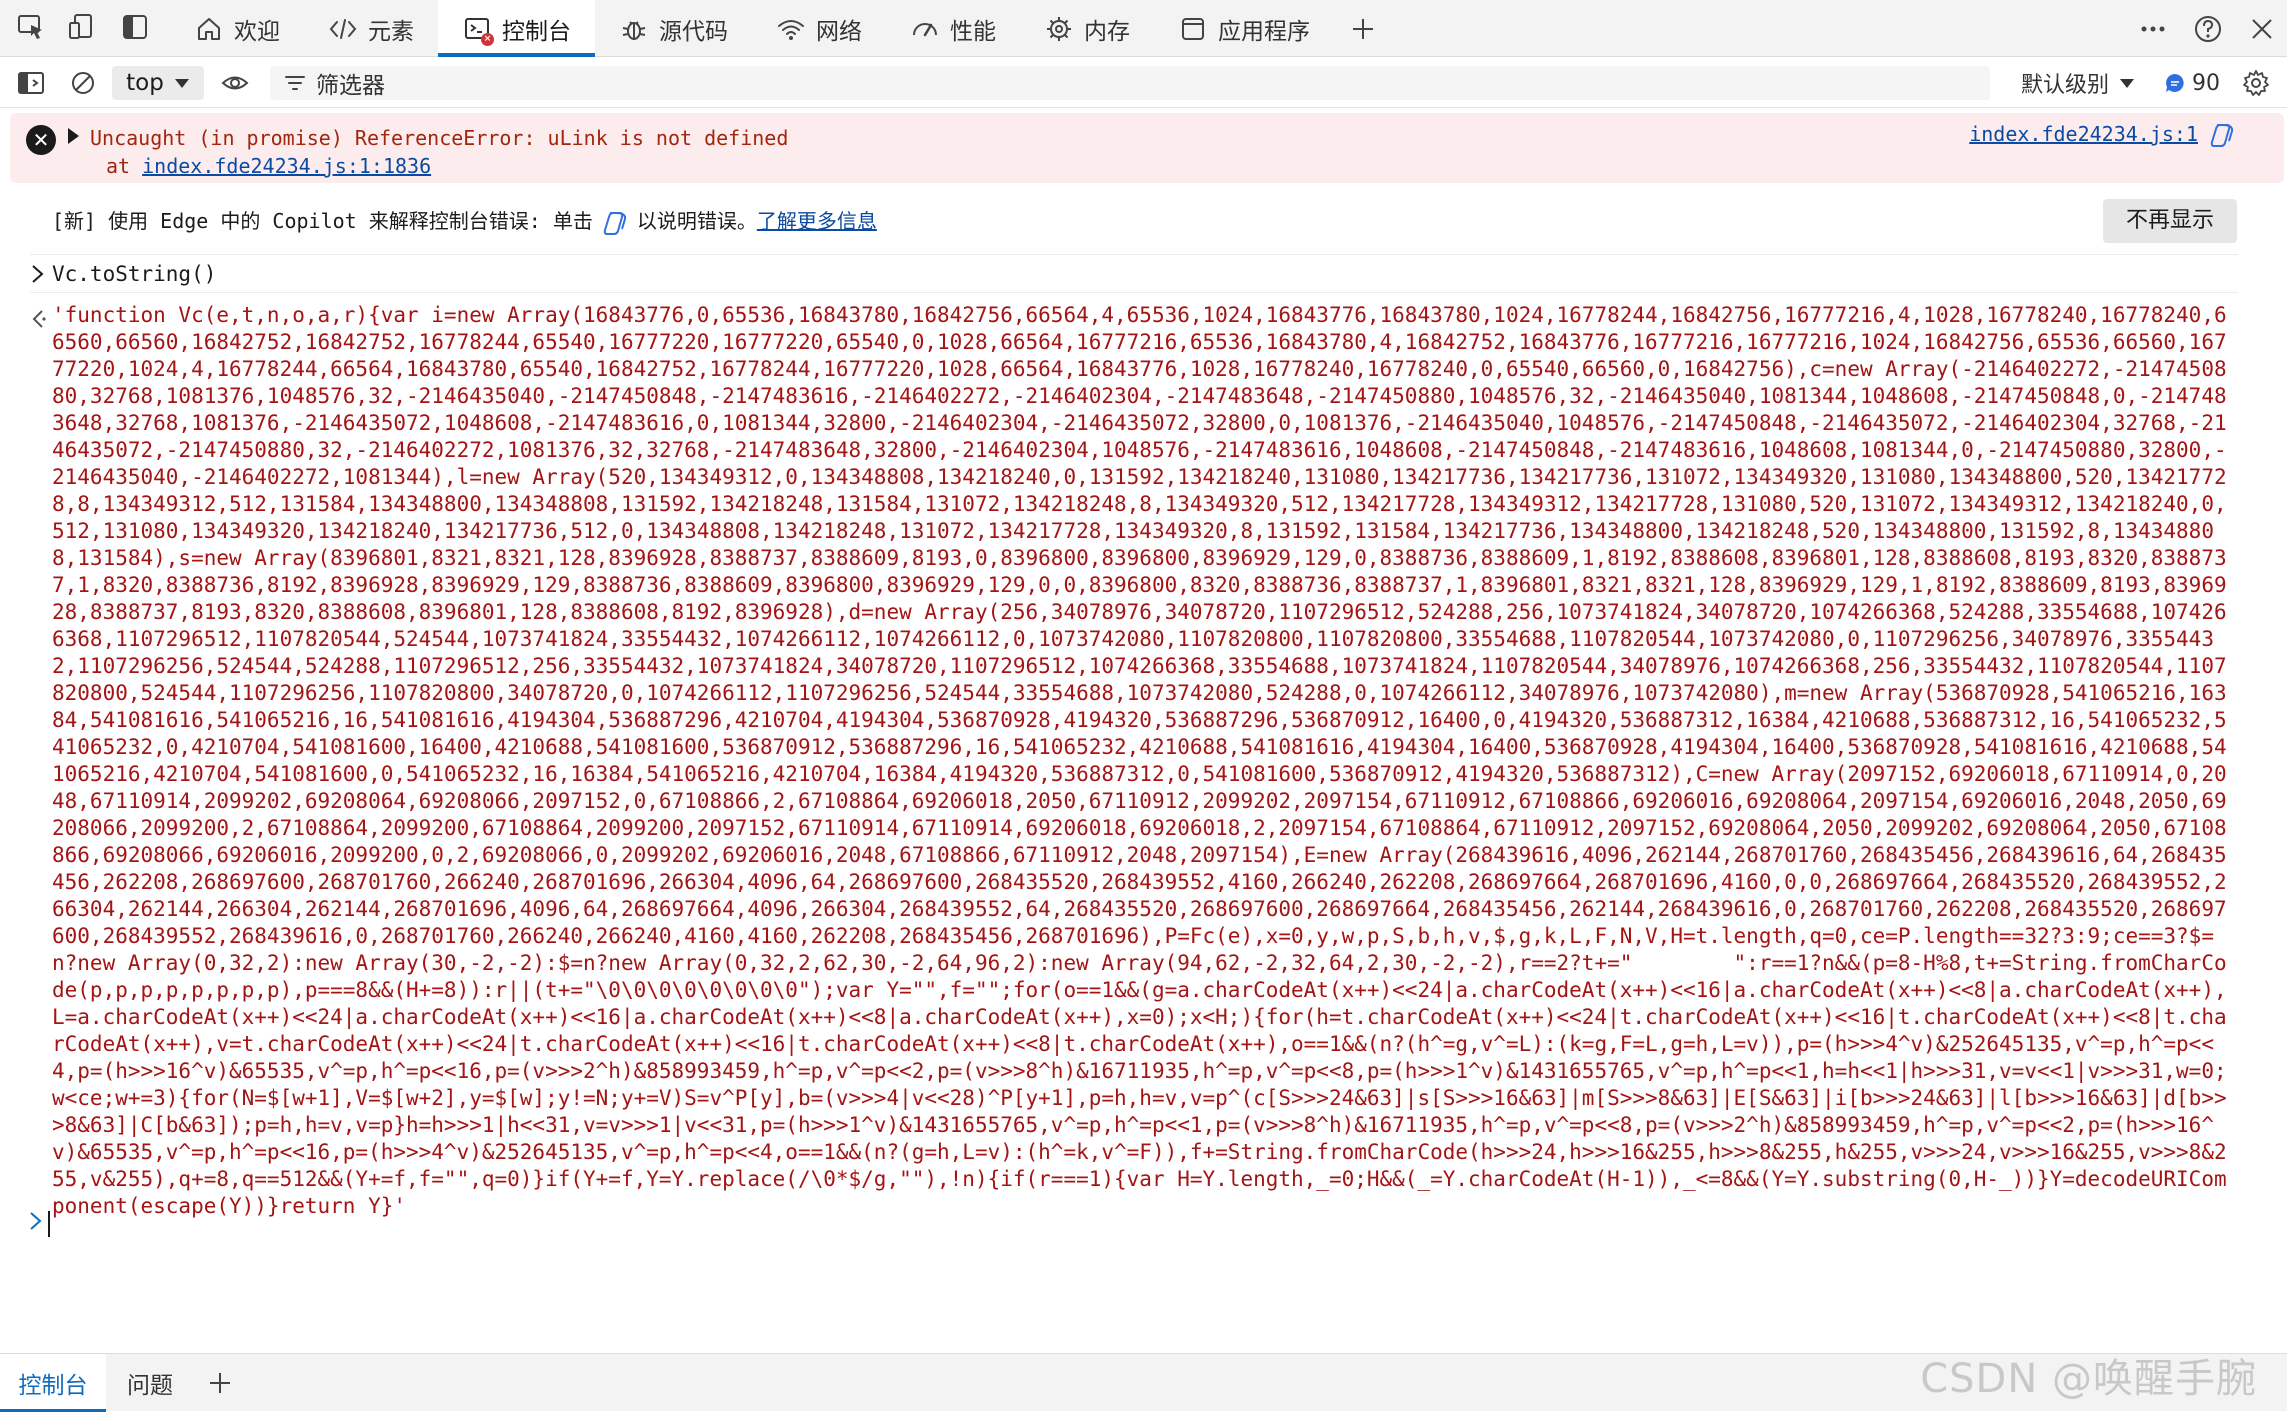 This screenshot has height=1412, width=2287. I want to click on tab-console: × 控制台, so click(516, 28).